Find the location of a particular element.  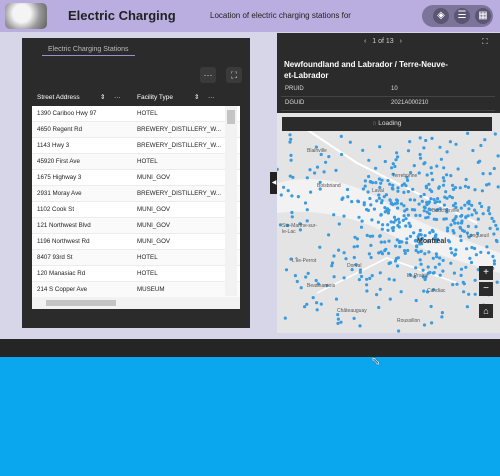

sort-icon: ⇕ is located at coordinates (196, 97).